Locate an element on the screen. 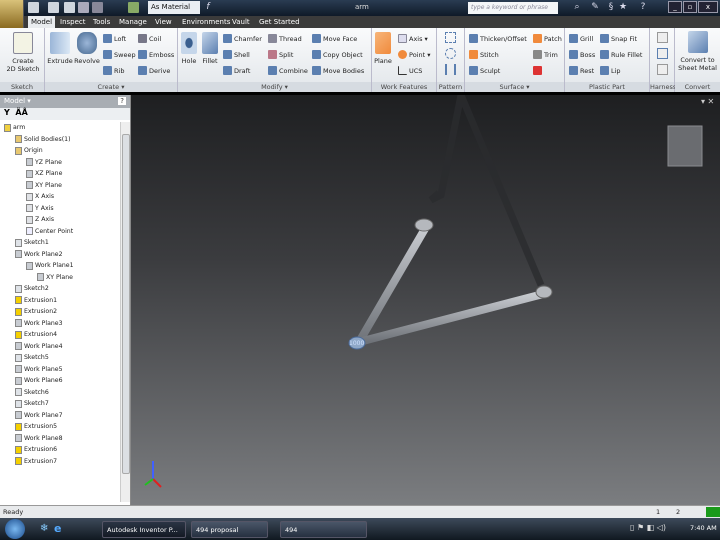 Image resolution: width=720 pixels, height=540 pixels. browser-node: Work Plane3 is located at coordinates (60, 324).